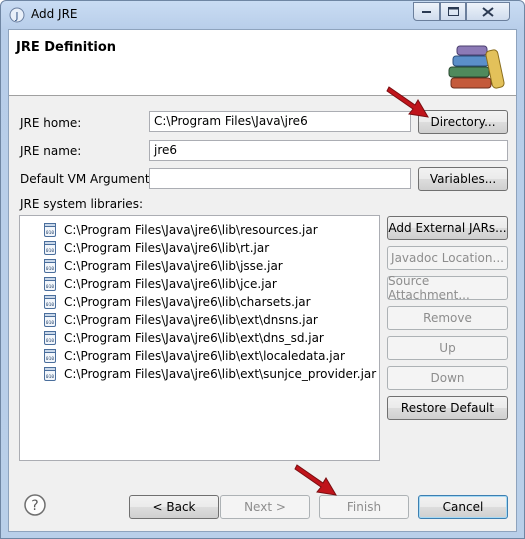 The width and height of the screenshot is (525, 539). What do you see at coordinates (447, 378) in the screenshot?
I see `down-button: Down` at bounding box center [447, 378].